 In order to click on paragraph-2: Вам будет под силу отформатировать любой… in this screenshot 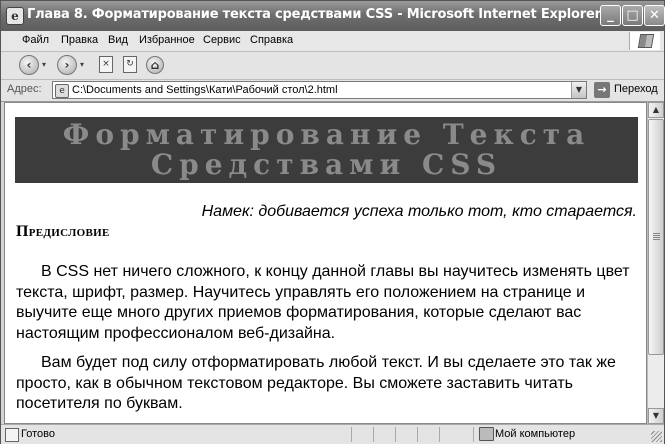, I will do `click(316, 383)`.